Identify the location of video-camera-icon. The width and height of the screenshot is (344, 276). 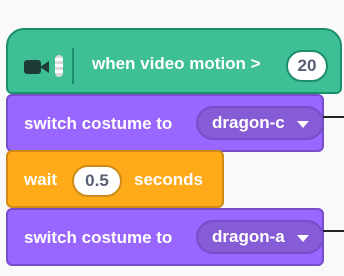
(43, 66).